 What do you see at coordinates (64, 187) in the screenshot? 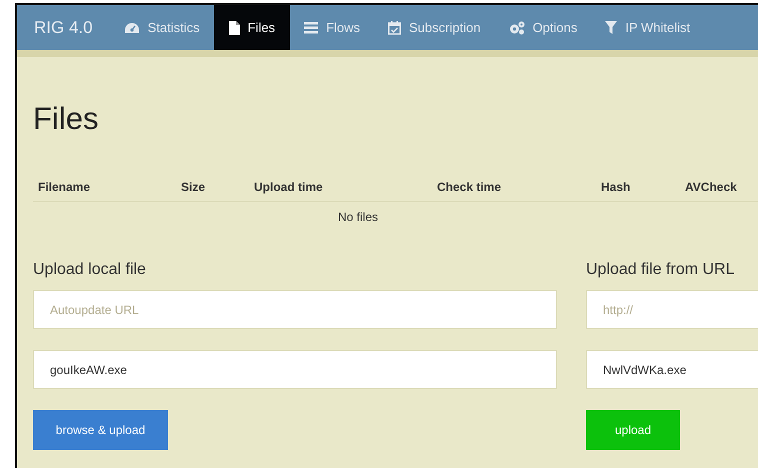
I see `column-header: Filename` at bounding box center [64, 187].